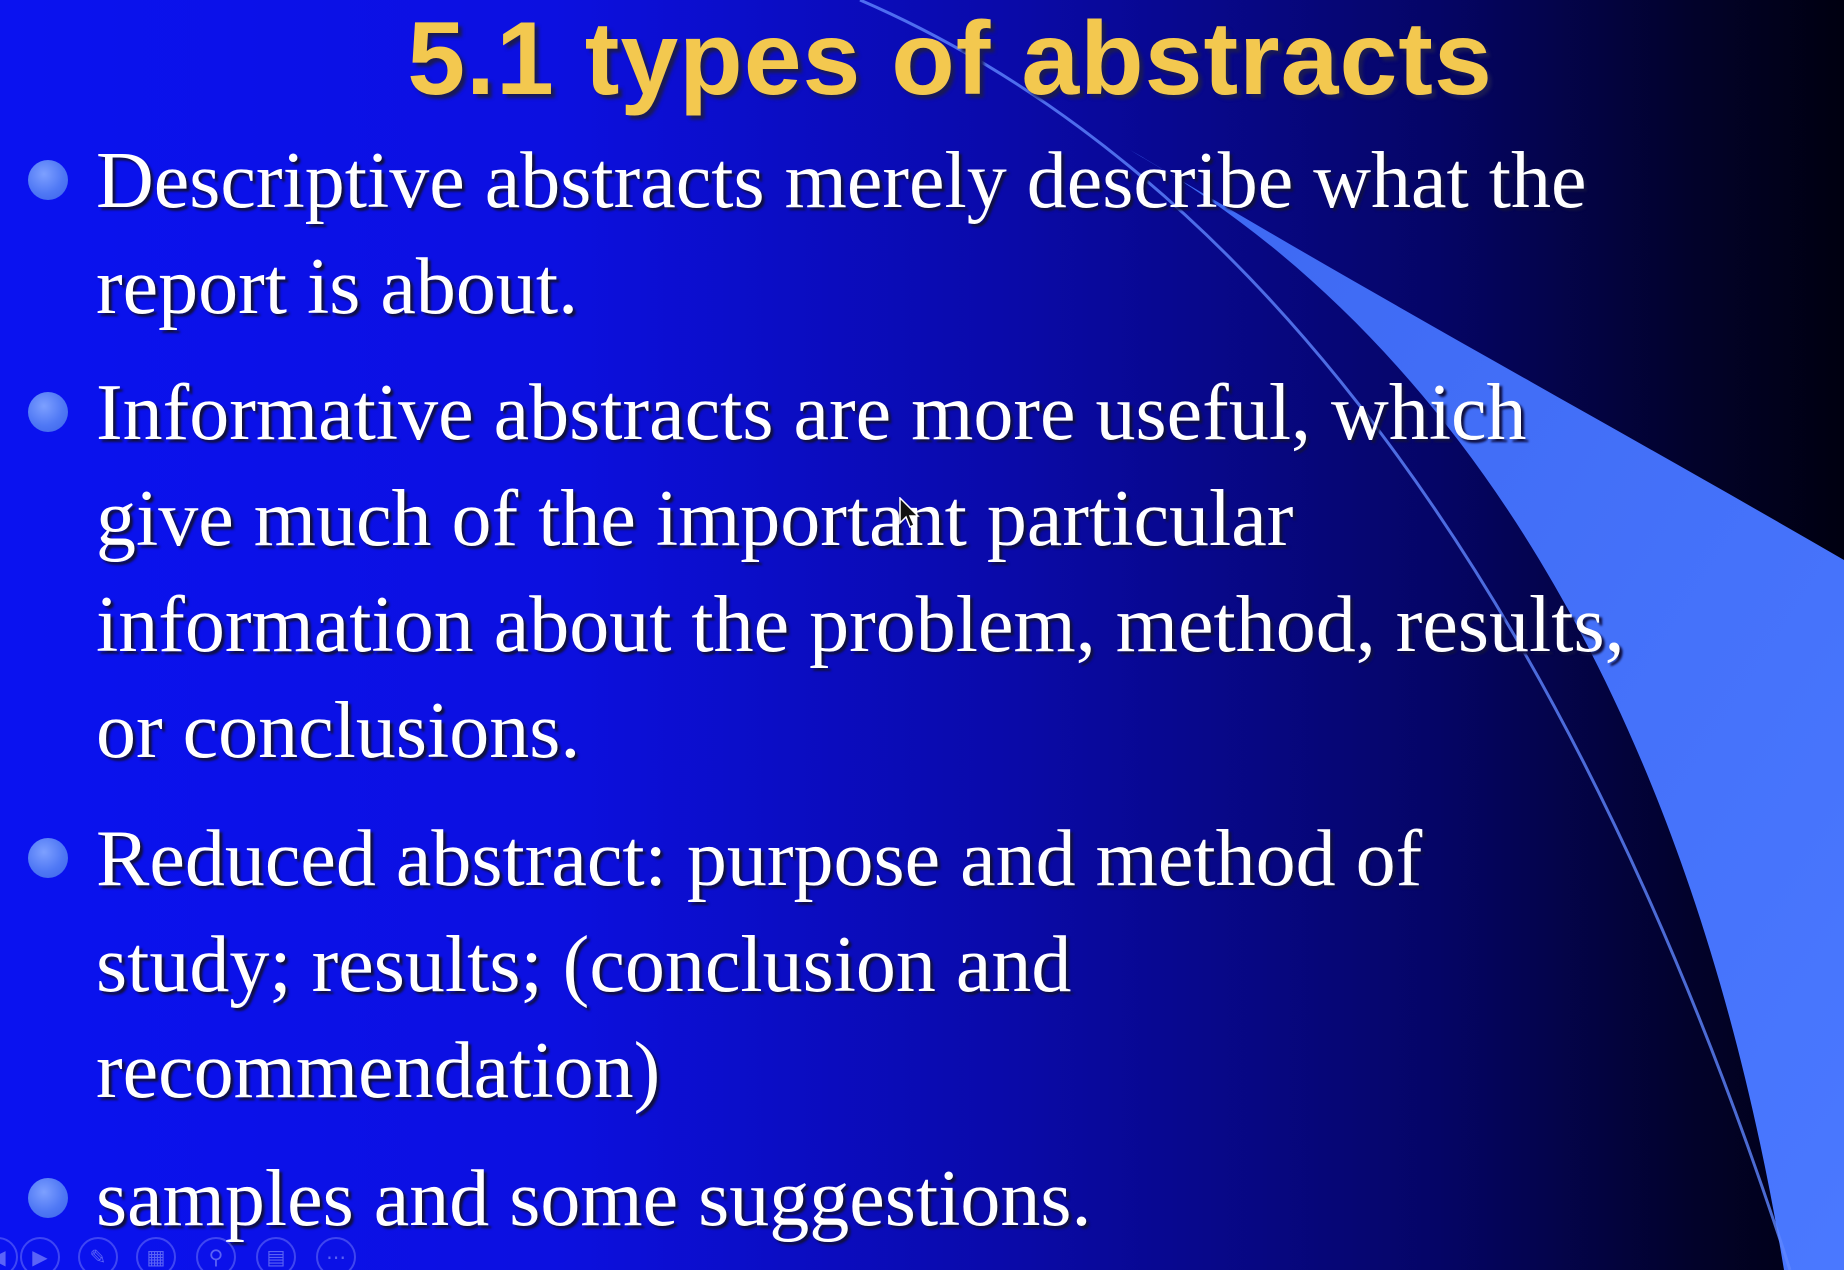 This screenshot has height=1270, width=1844. What do you see at coordinates (909, 513) in the screenshot?
I see `mouse-pointer-icon` at bounding box center [909, 513].